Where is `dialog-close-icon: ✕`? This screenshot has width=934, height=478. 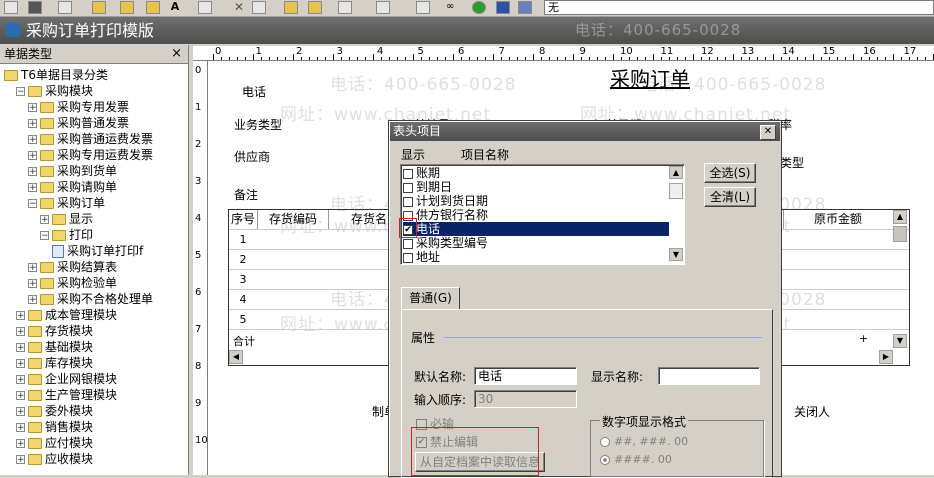
dialog-close-icon: ✕ is located at coordinates (768, 132).